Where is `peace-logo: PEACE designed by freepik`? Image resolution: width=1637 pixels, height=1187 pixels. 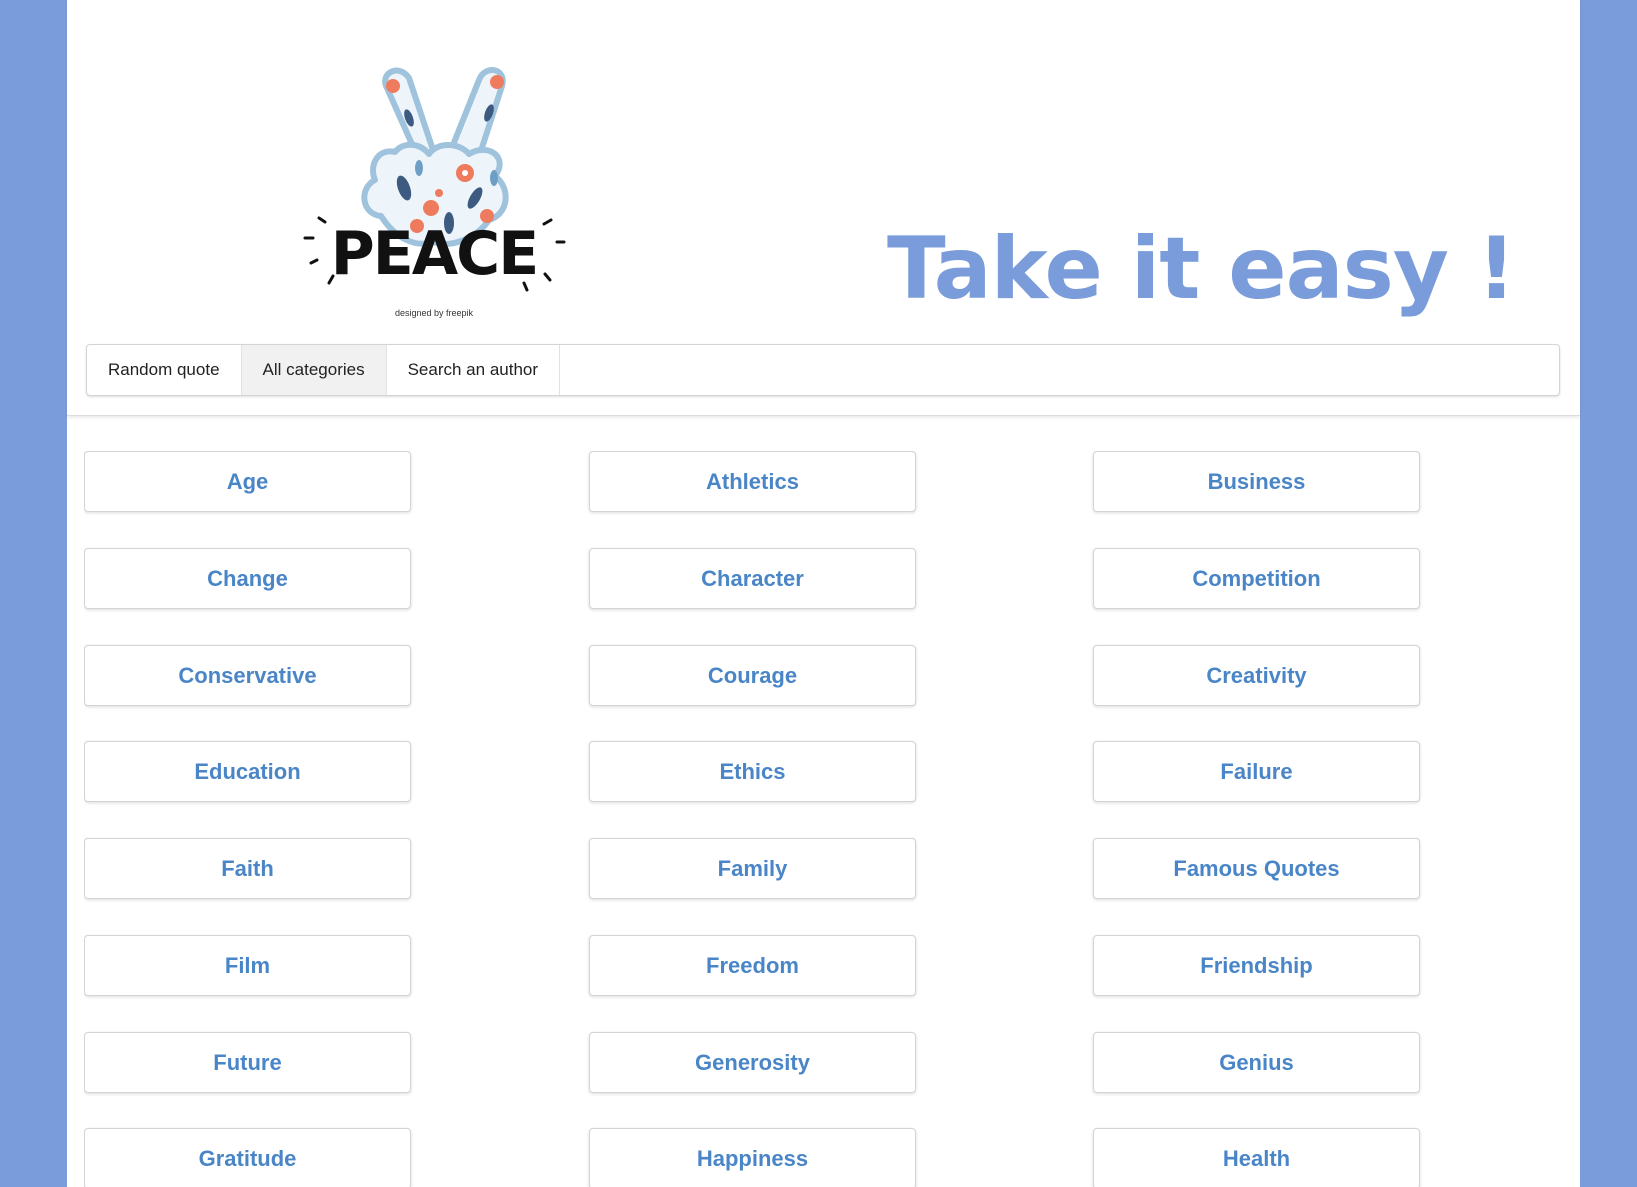 peace-logo: PEACE designed by freepik is located at coordinates (434, 192).